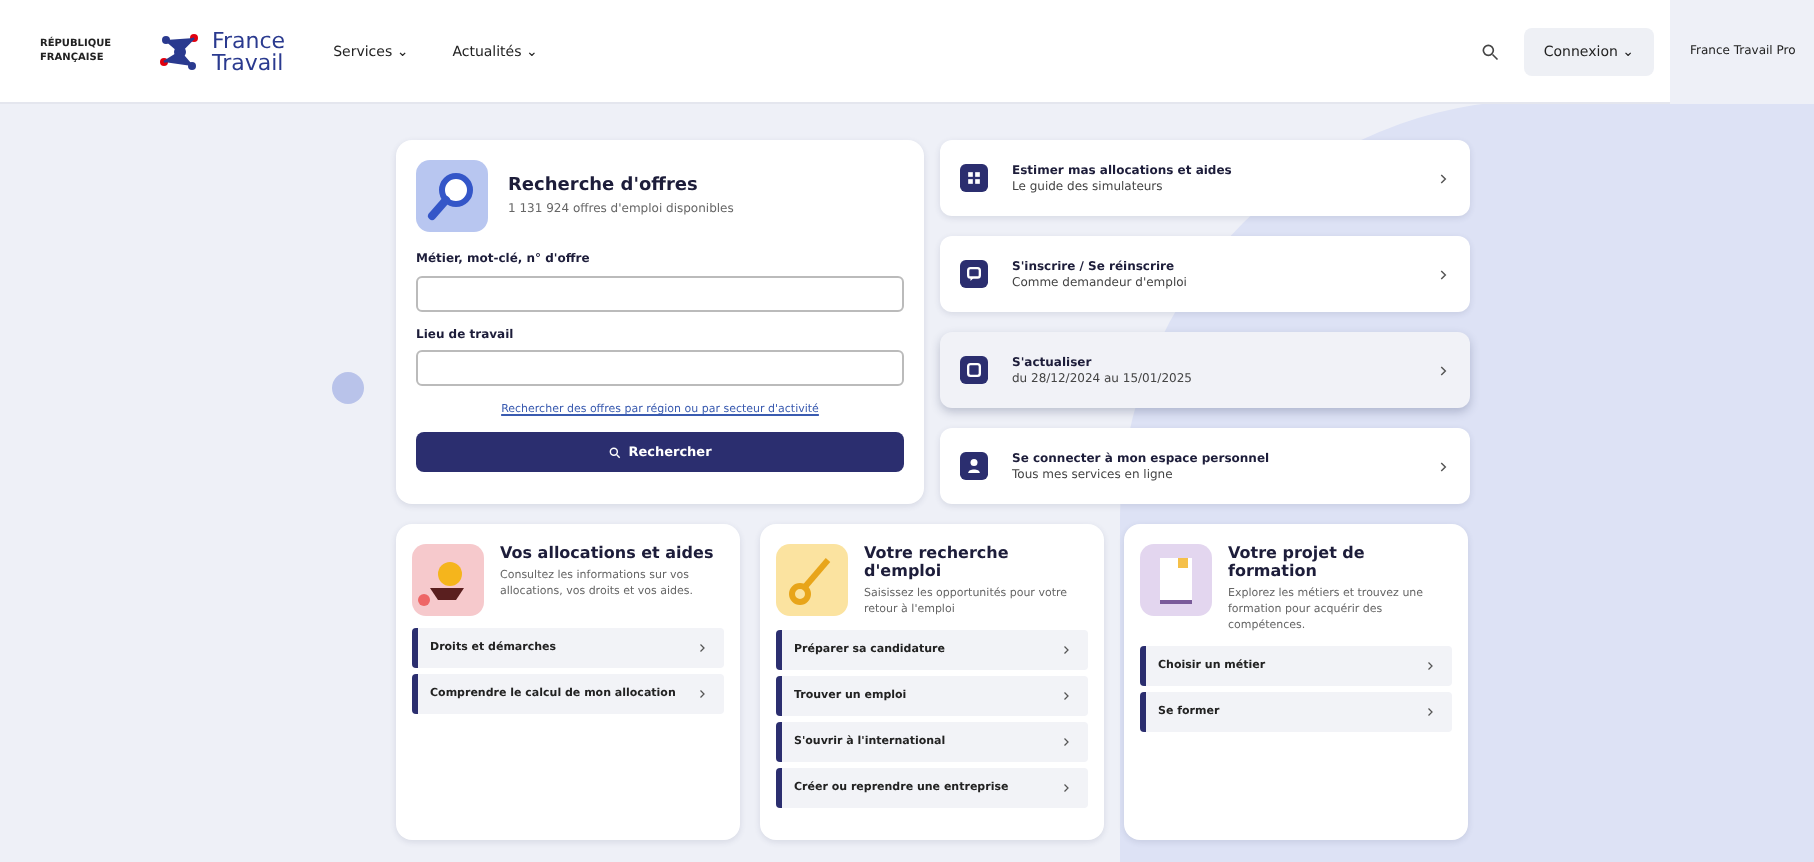 This screenshot has height=862, width=1814. Describe the element at coordinates (249, 51) in the screenshot. I see `logo-text: France Travail` at that location.